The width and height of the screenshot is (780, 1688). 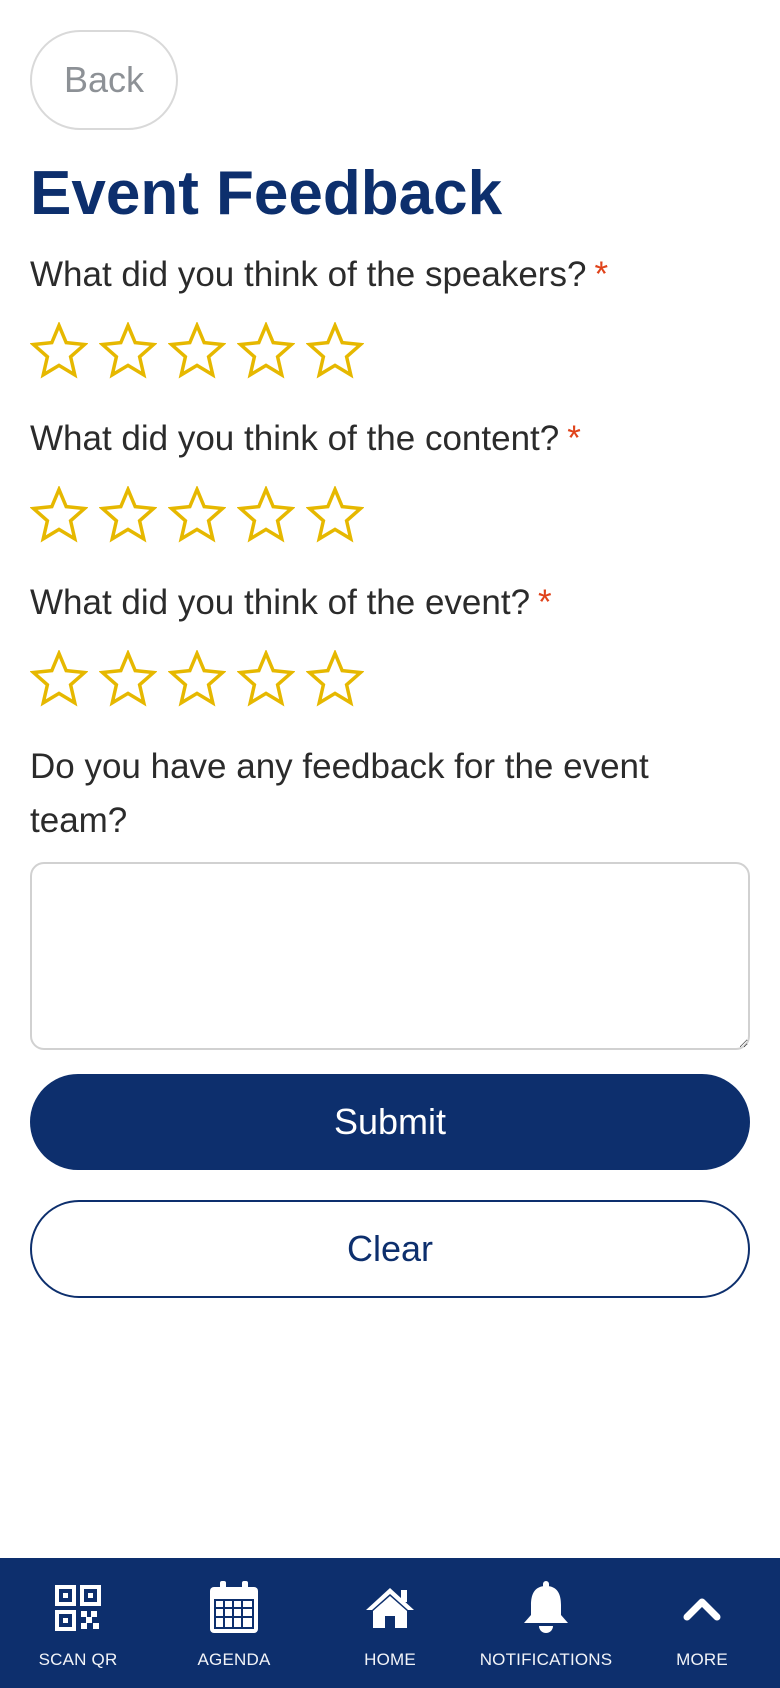 I want to click on submit-button: Submit, so click(x=390, y=1122).